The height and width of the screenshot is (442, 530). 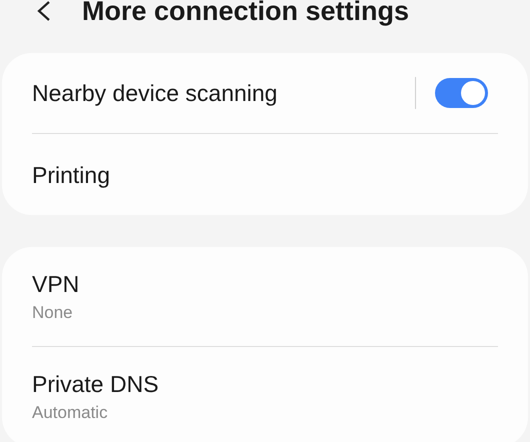 I want to click on setting-title: VPN, so click(x=56, y=284).